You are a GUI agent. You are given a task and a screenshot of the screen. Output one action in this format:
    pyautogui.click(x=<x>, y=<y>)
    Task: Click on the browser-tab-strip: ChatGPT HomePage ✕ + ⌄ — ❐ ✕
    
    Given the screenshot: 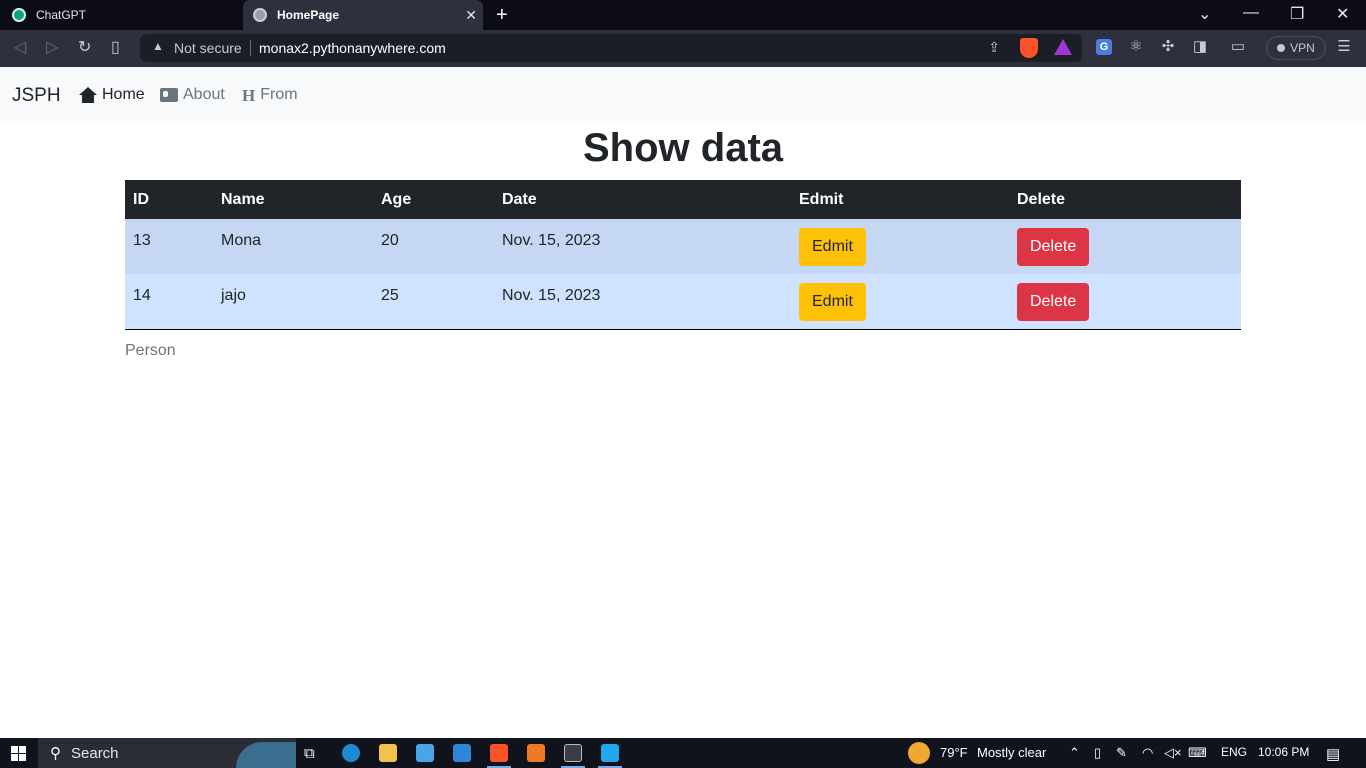 What is the action you would take?
    pyautogui.click(x=683, y=15)
    